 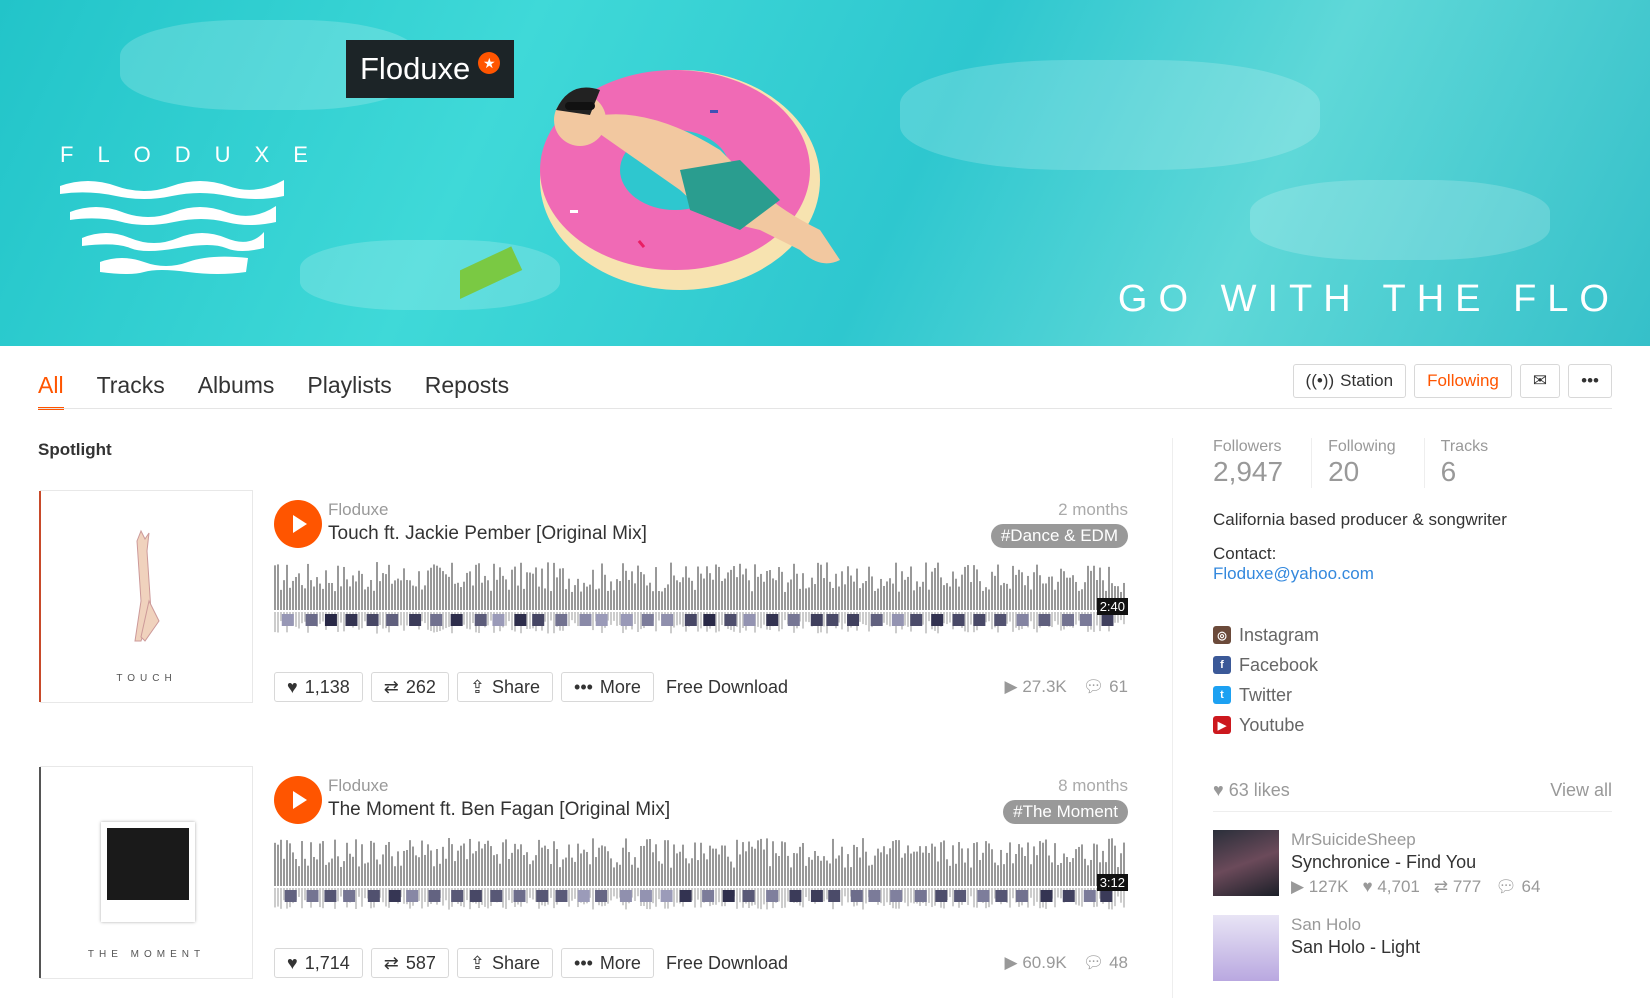 I want to click on liked-track-title: Synchronice - Find You, so click(x=1415, y=862).